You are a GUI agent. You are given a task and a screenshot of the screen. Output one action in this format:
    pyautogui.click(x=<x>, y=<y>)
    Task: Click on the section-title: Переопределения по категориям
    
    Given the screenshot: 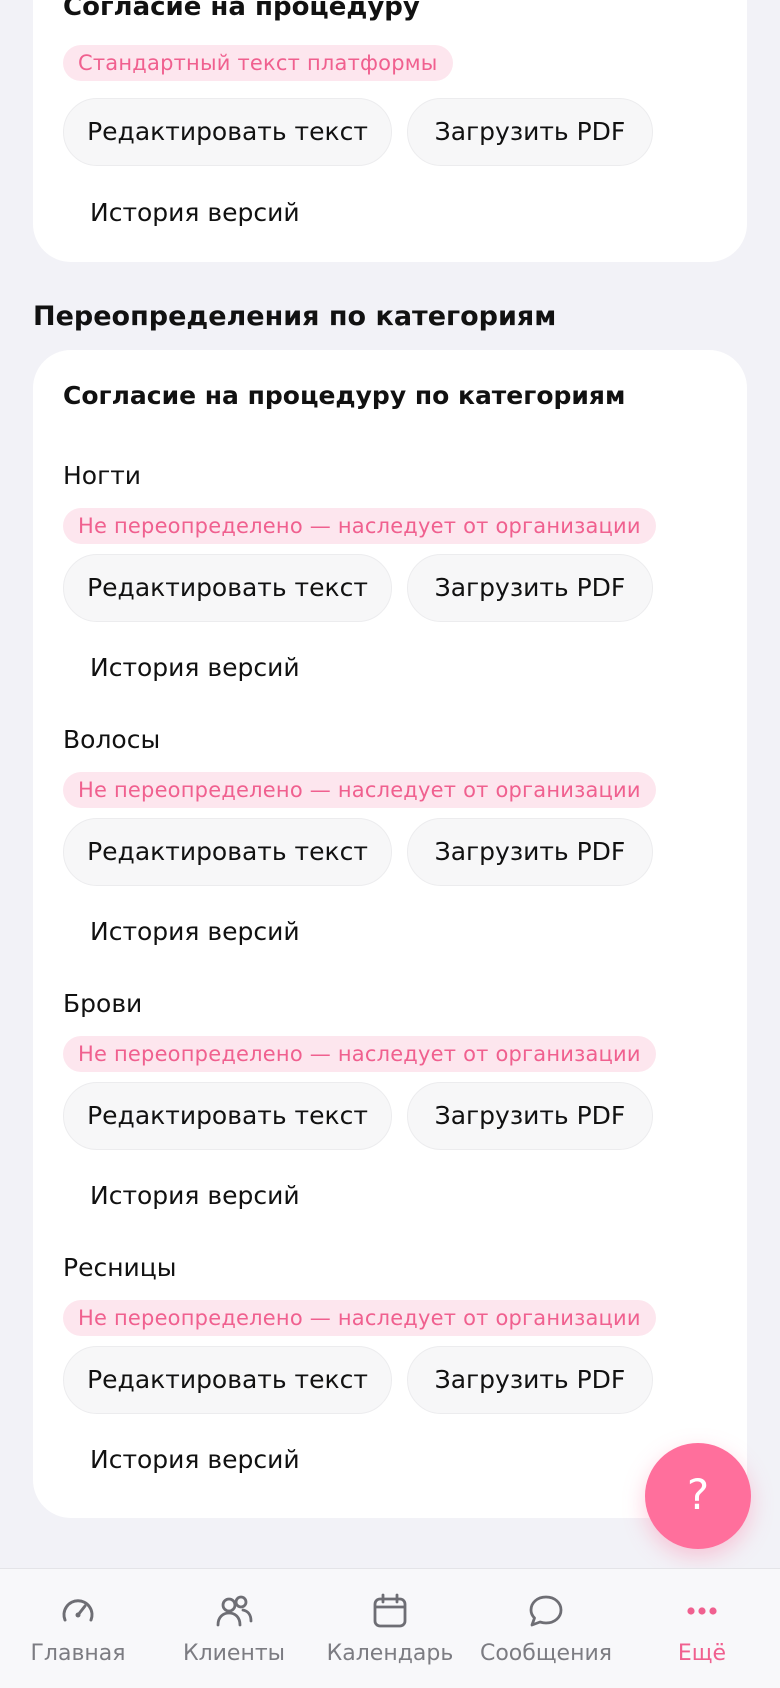 What is the action you would take?
    pyautogui.click(x=295, y=316)
    